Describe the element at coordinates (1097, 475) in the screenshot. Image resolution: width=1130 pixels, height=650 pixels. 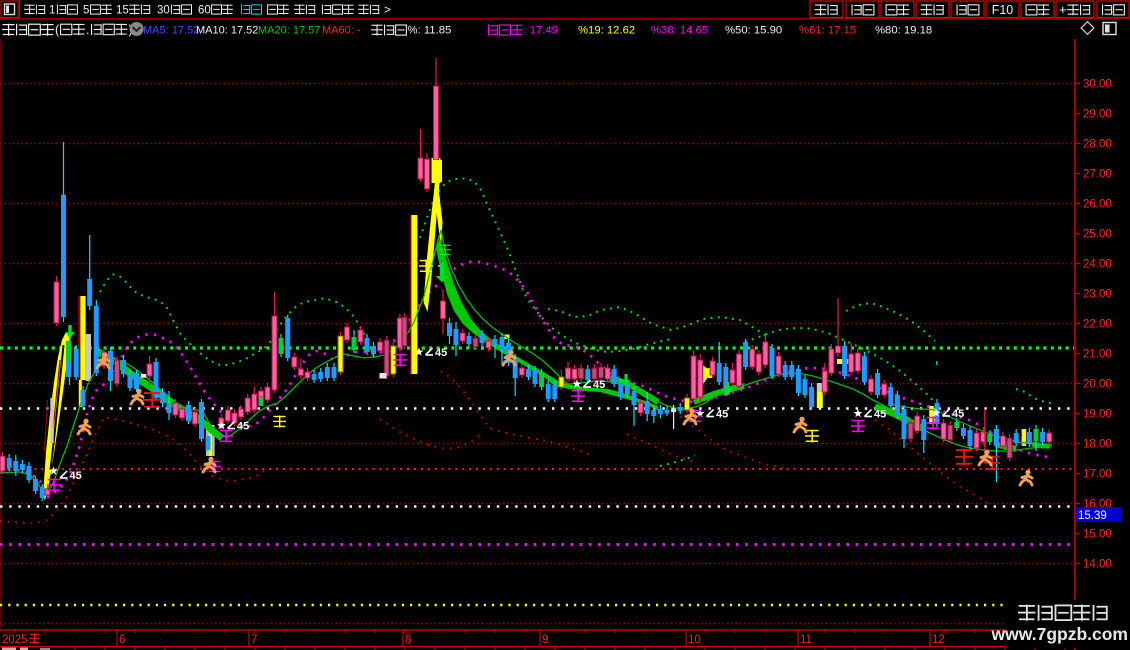
I see `svg-text: 17.00` at that location.